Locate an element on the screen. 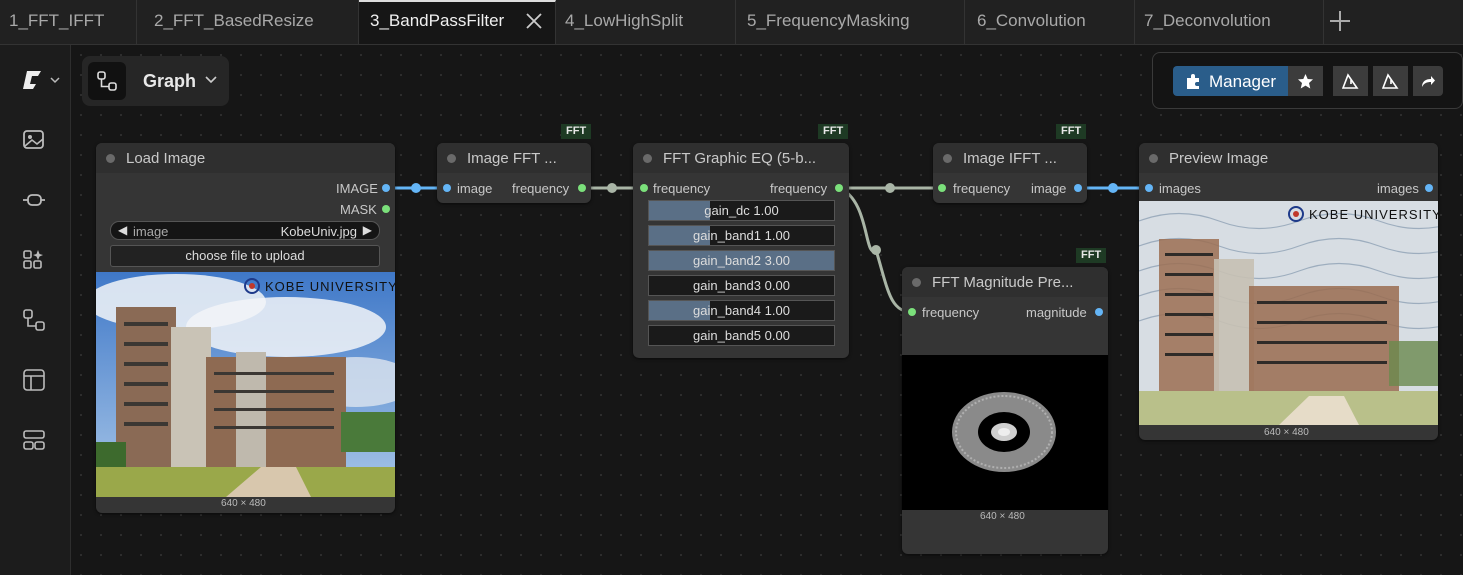 This screenshot has height=575, width=1463. slider-text: gain_band2 3.00 is located at coordinates (741, 260).